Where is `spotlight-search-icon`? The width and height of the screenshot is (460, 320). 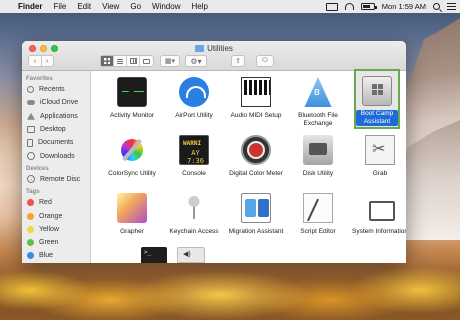
spotlight-search-icon is located at coordinates (436, 6).